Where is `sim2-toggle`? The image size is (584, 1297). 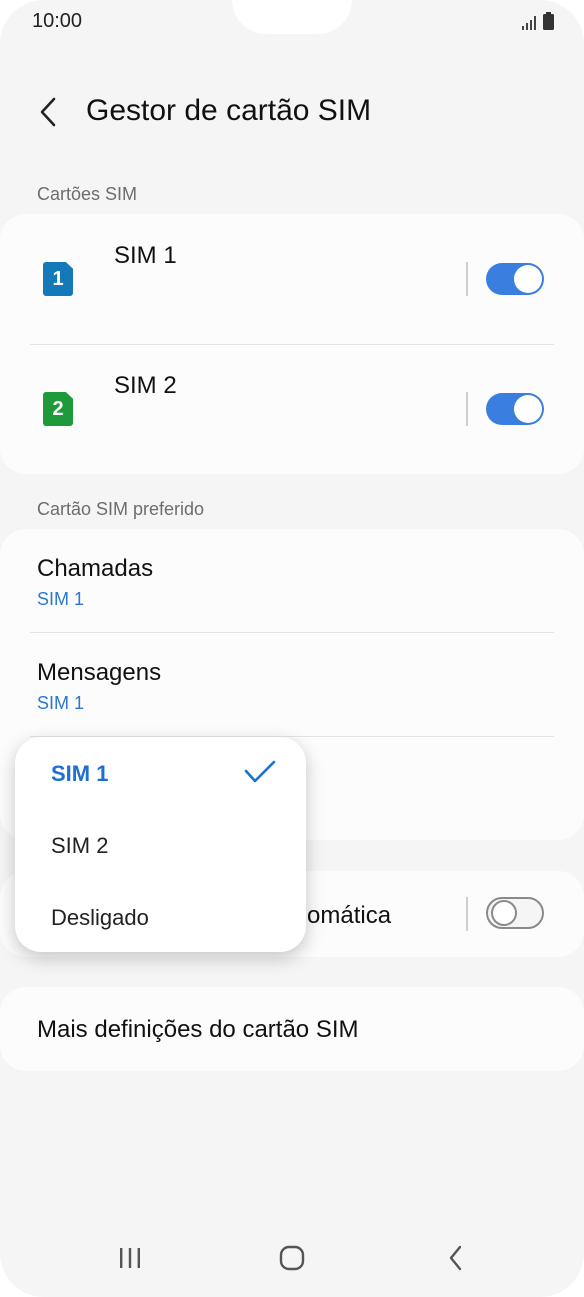
sim2-toggle is located at coordinates (515, 409).